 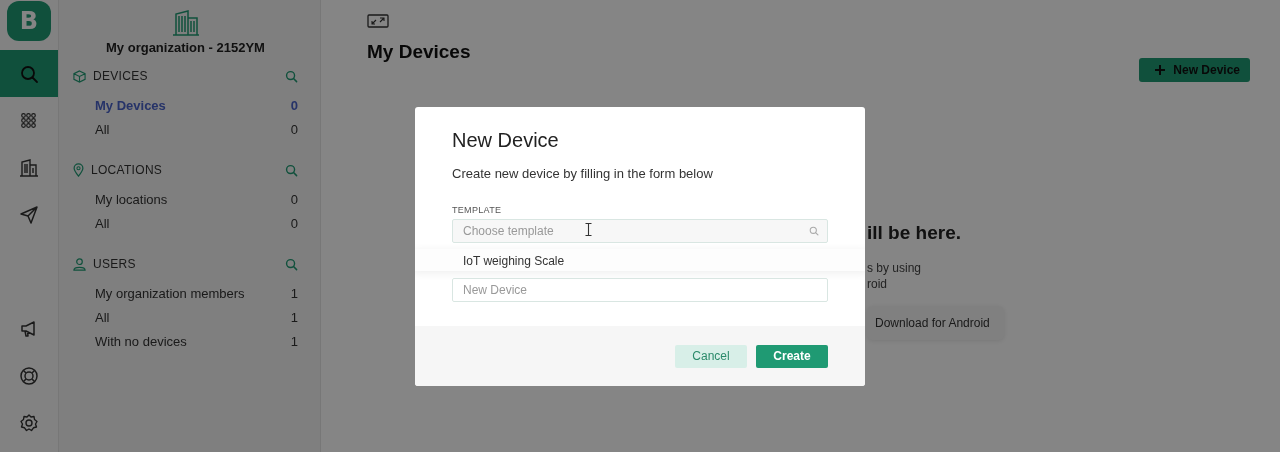 I want to click on lifebuoy-icon, so click(x=29, y=375).